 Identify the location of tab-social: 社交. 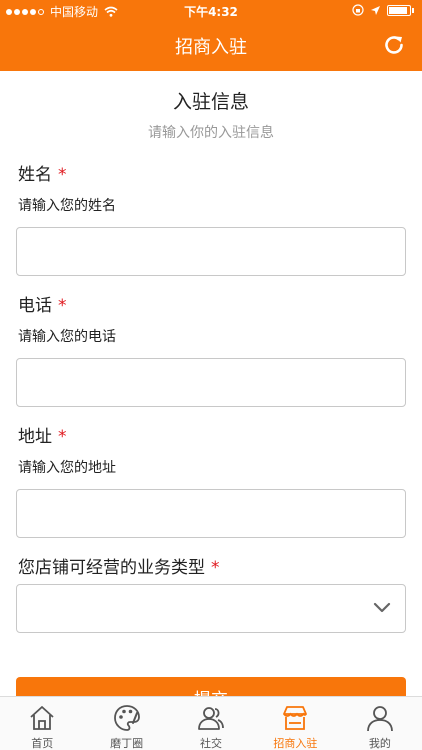
(211, 723).